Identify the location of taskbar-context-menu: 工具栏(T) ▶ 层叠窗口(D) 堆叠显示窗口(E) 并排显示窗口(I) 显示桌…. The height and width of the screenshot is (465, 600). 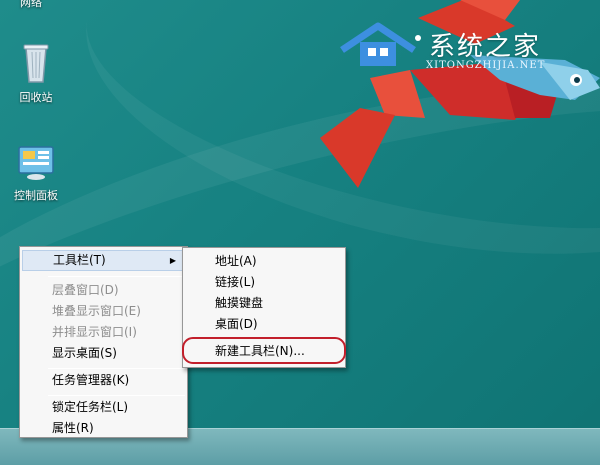
(103, 342).